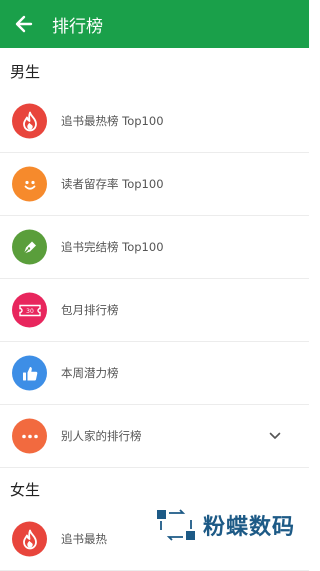 This screenshot has width=320, height=571. What do you see at coordinates (112, 247) in the screenshot?
I see `list-item-label: 追书完结榜 Top100` at bounding box center [112, 247].